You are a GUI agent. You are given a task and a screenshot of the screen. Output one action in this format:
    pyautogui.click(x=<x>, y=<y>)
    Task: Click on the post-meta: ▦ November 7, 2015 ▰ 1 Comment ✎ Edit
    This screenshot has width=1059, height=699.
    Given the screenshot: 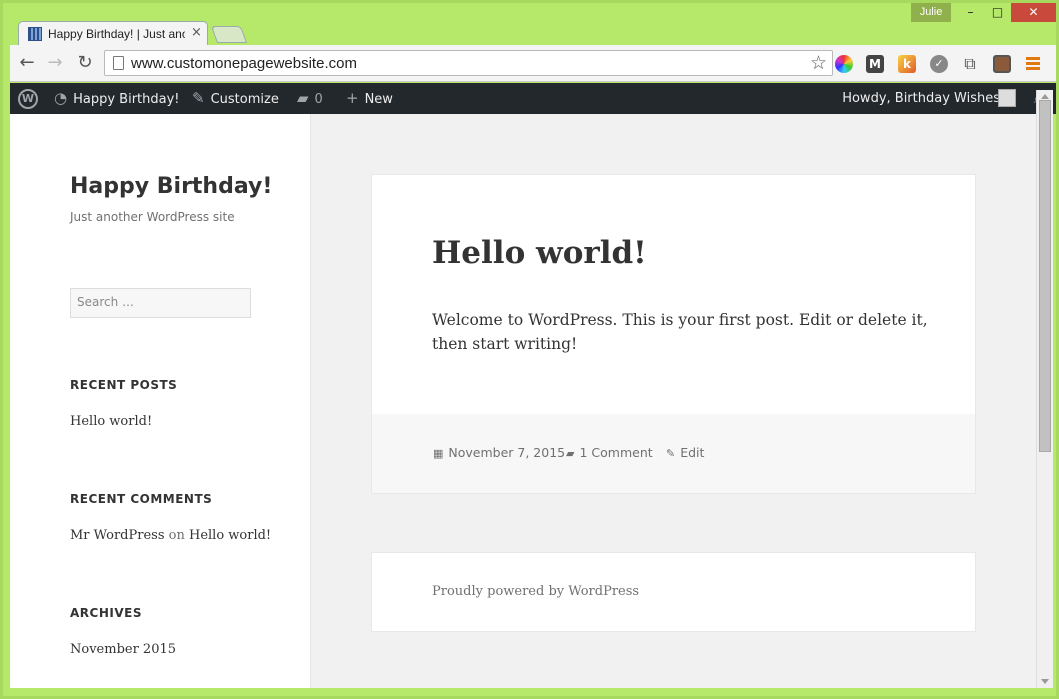 What is the action you would take?
    pyautogui.click(x=673, y=453)
    